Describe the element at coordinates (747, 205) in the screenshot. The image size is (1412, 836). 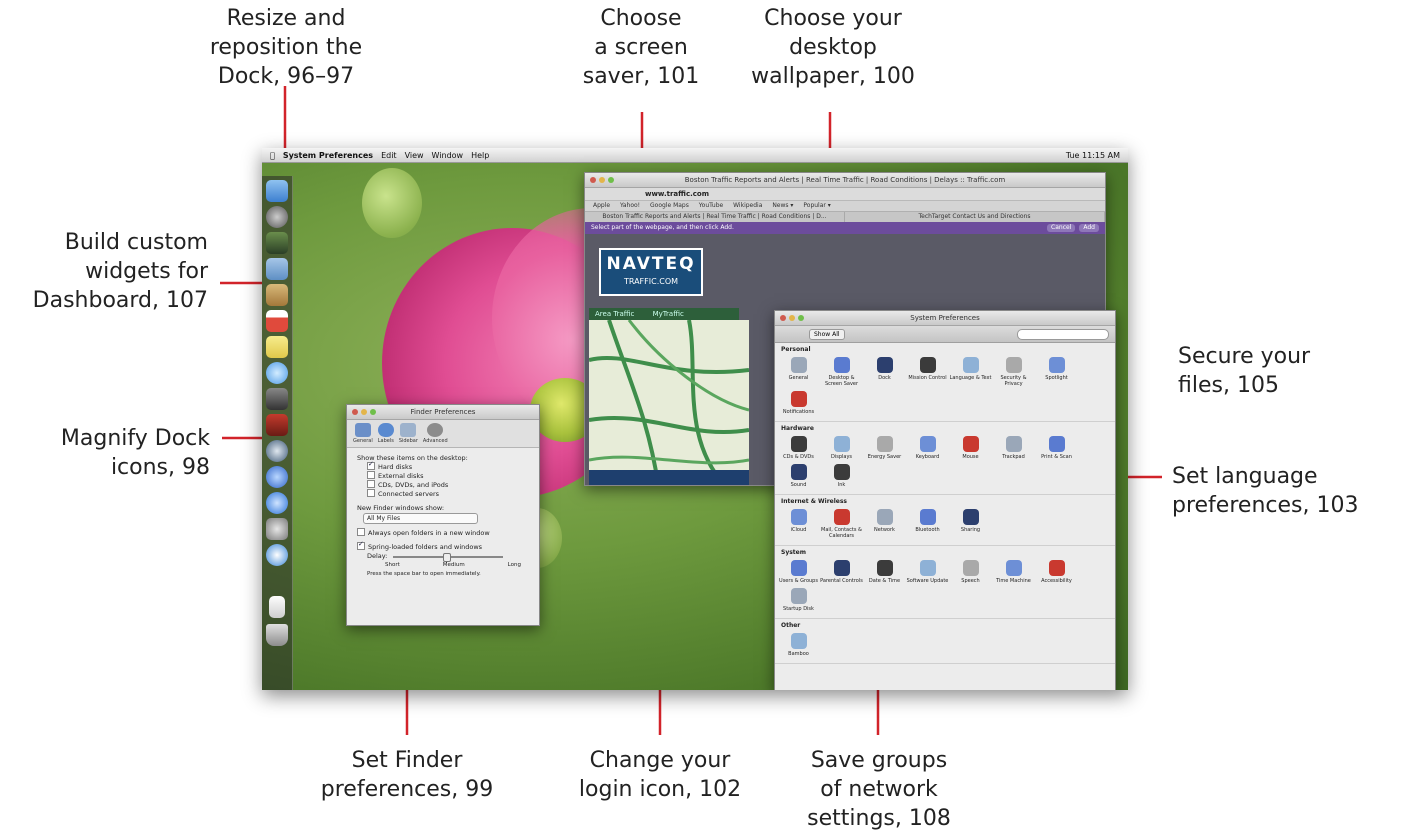
I see `bookmark-item: Wikipedia` at that location.